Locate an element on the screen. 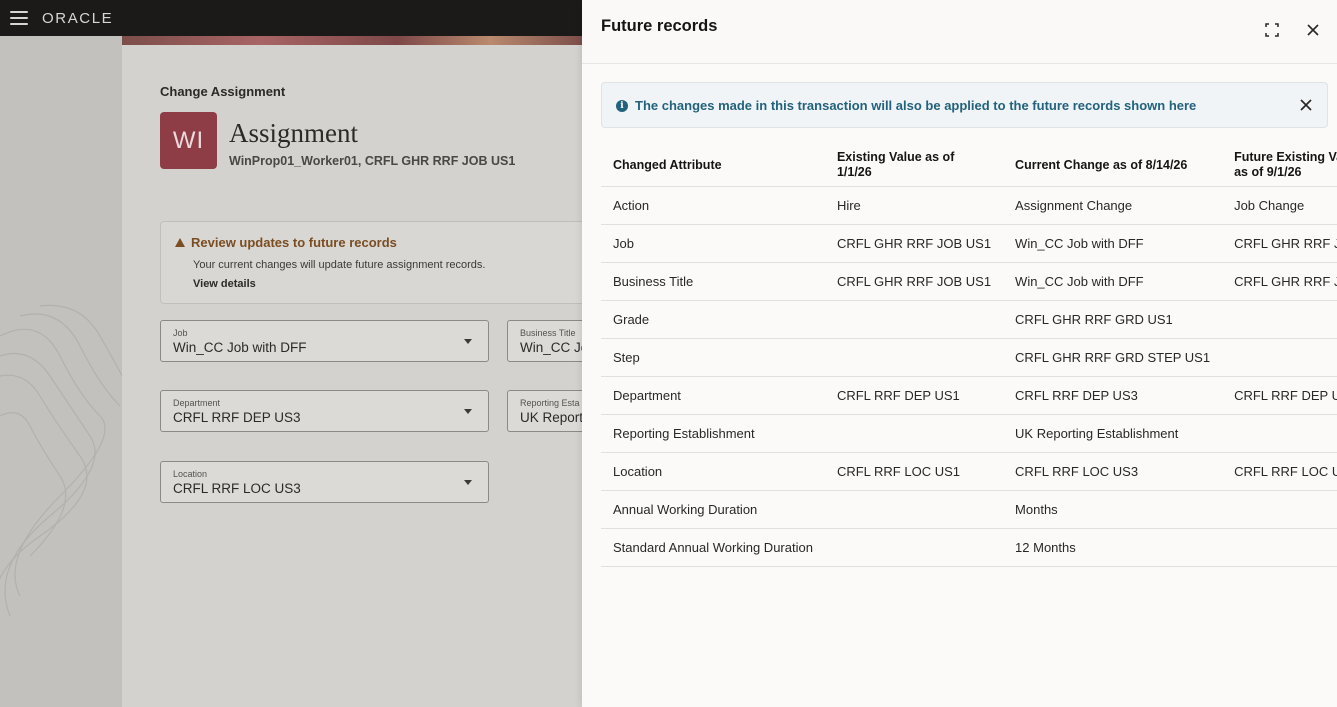 Image resolution: width=1337 pixels, height=707 pixels. table-cell: Department is located at coordinates (713, 395).